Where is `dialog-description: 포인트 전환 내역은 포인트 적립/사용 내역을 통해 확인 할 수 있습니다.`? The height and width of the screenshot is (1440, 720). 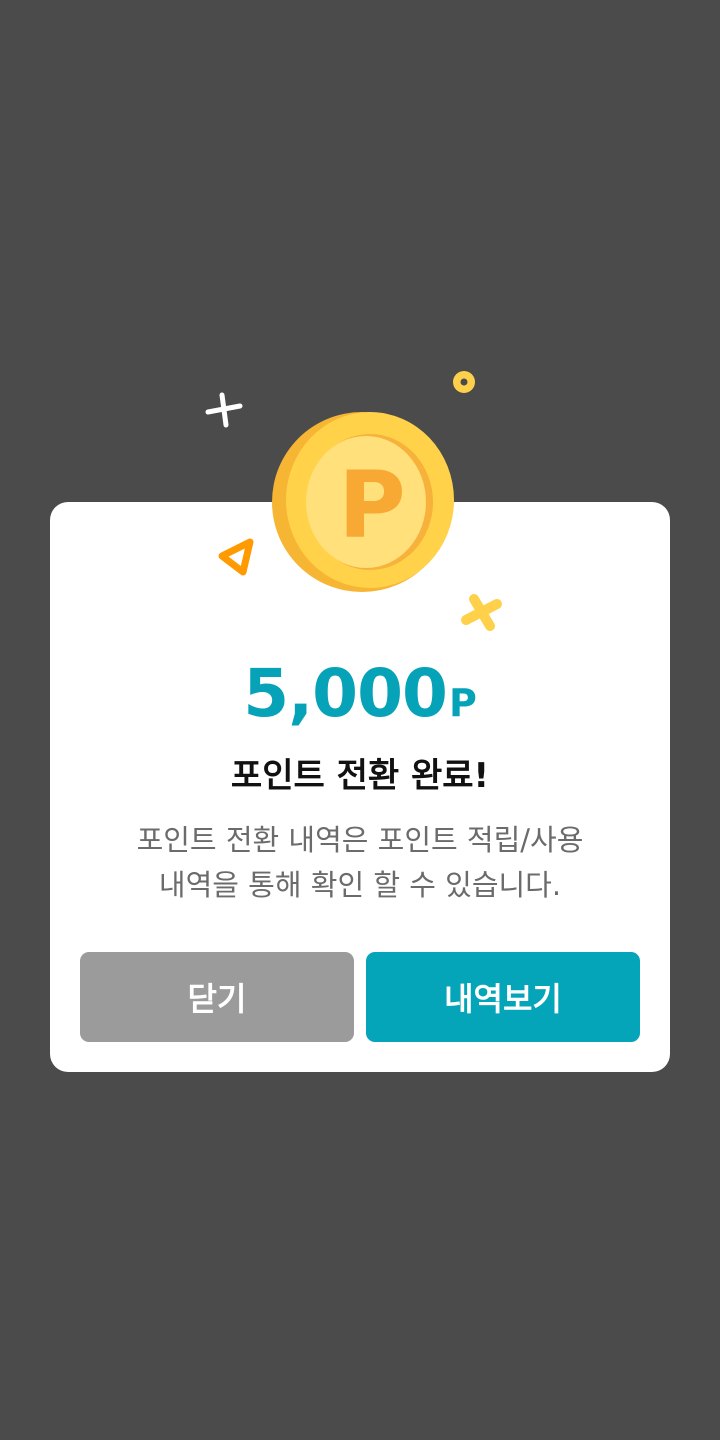
dialog-description: 포인트 전환 내역은 포인트 적립/사용 내역을 통해 확인 할 수 있습니다. is located at coordinates (360, 863).